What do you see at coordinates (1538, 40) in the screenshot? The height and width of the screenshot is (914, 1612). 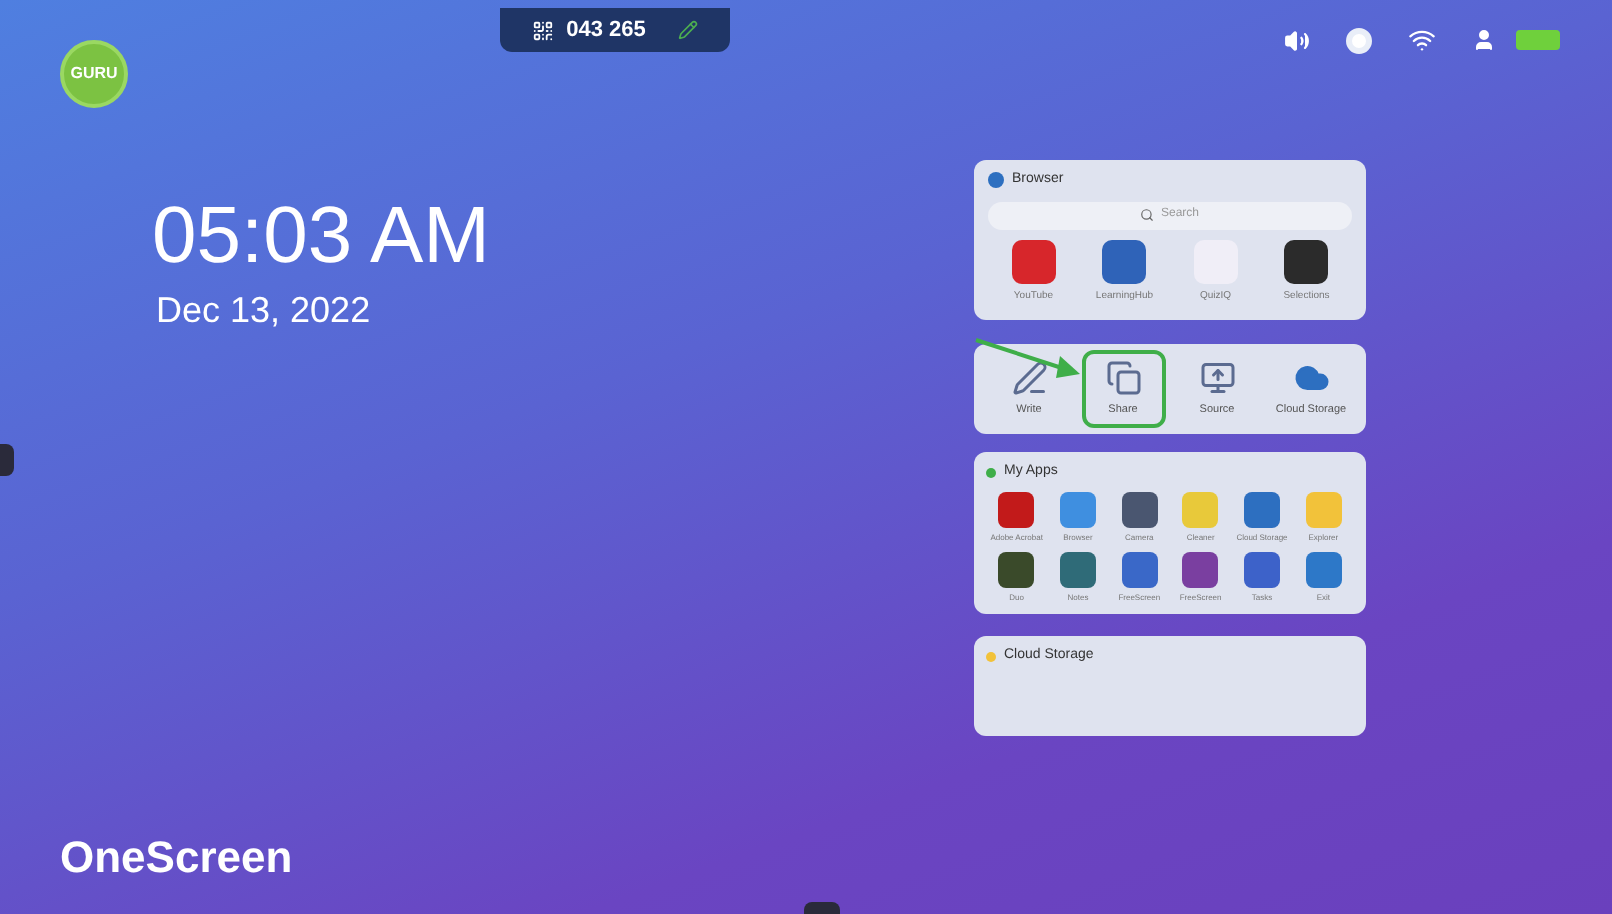 I see `battery-icon` at bounding box center [1538, 40].